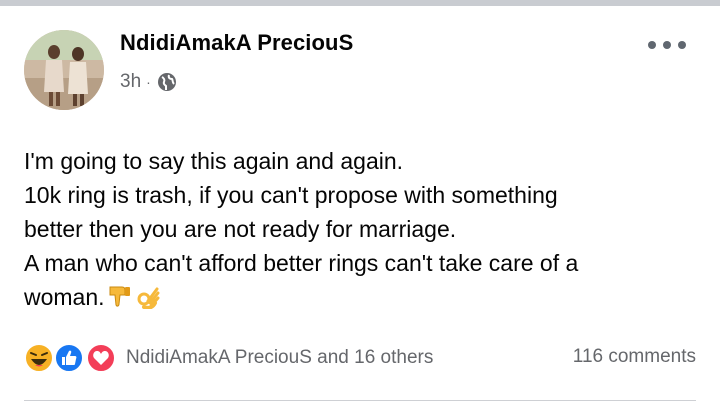 The height and width of the screenshot is (408, 720). I want to click on top-divider, so click(360, 3).